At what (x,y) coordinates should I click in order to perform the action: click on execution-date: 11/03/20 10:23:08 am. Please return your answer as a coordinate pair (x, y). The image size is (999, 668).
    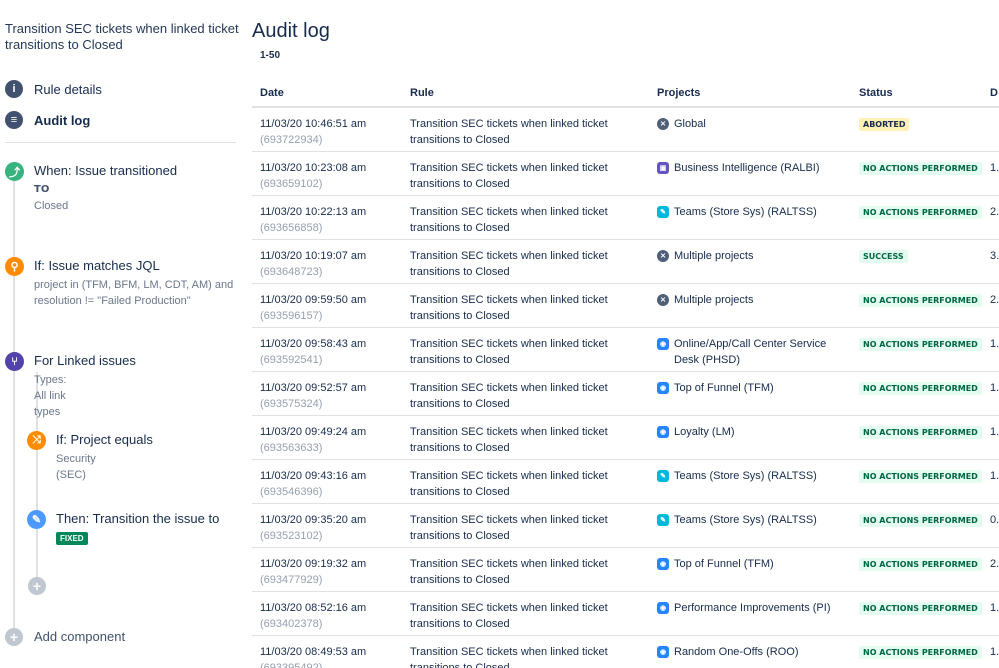
    Looking at the image, I should click on (313, 168).